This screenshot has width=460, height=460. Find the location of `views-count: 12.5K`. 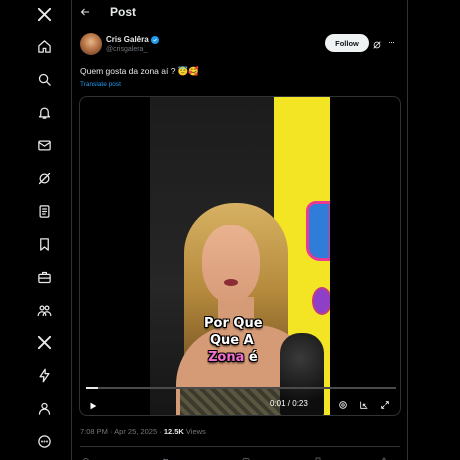

views-count: 12.5K is located at coordinates (173, 431).